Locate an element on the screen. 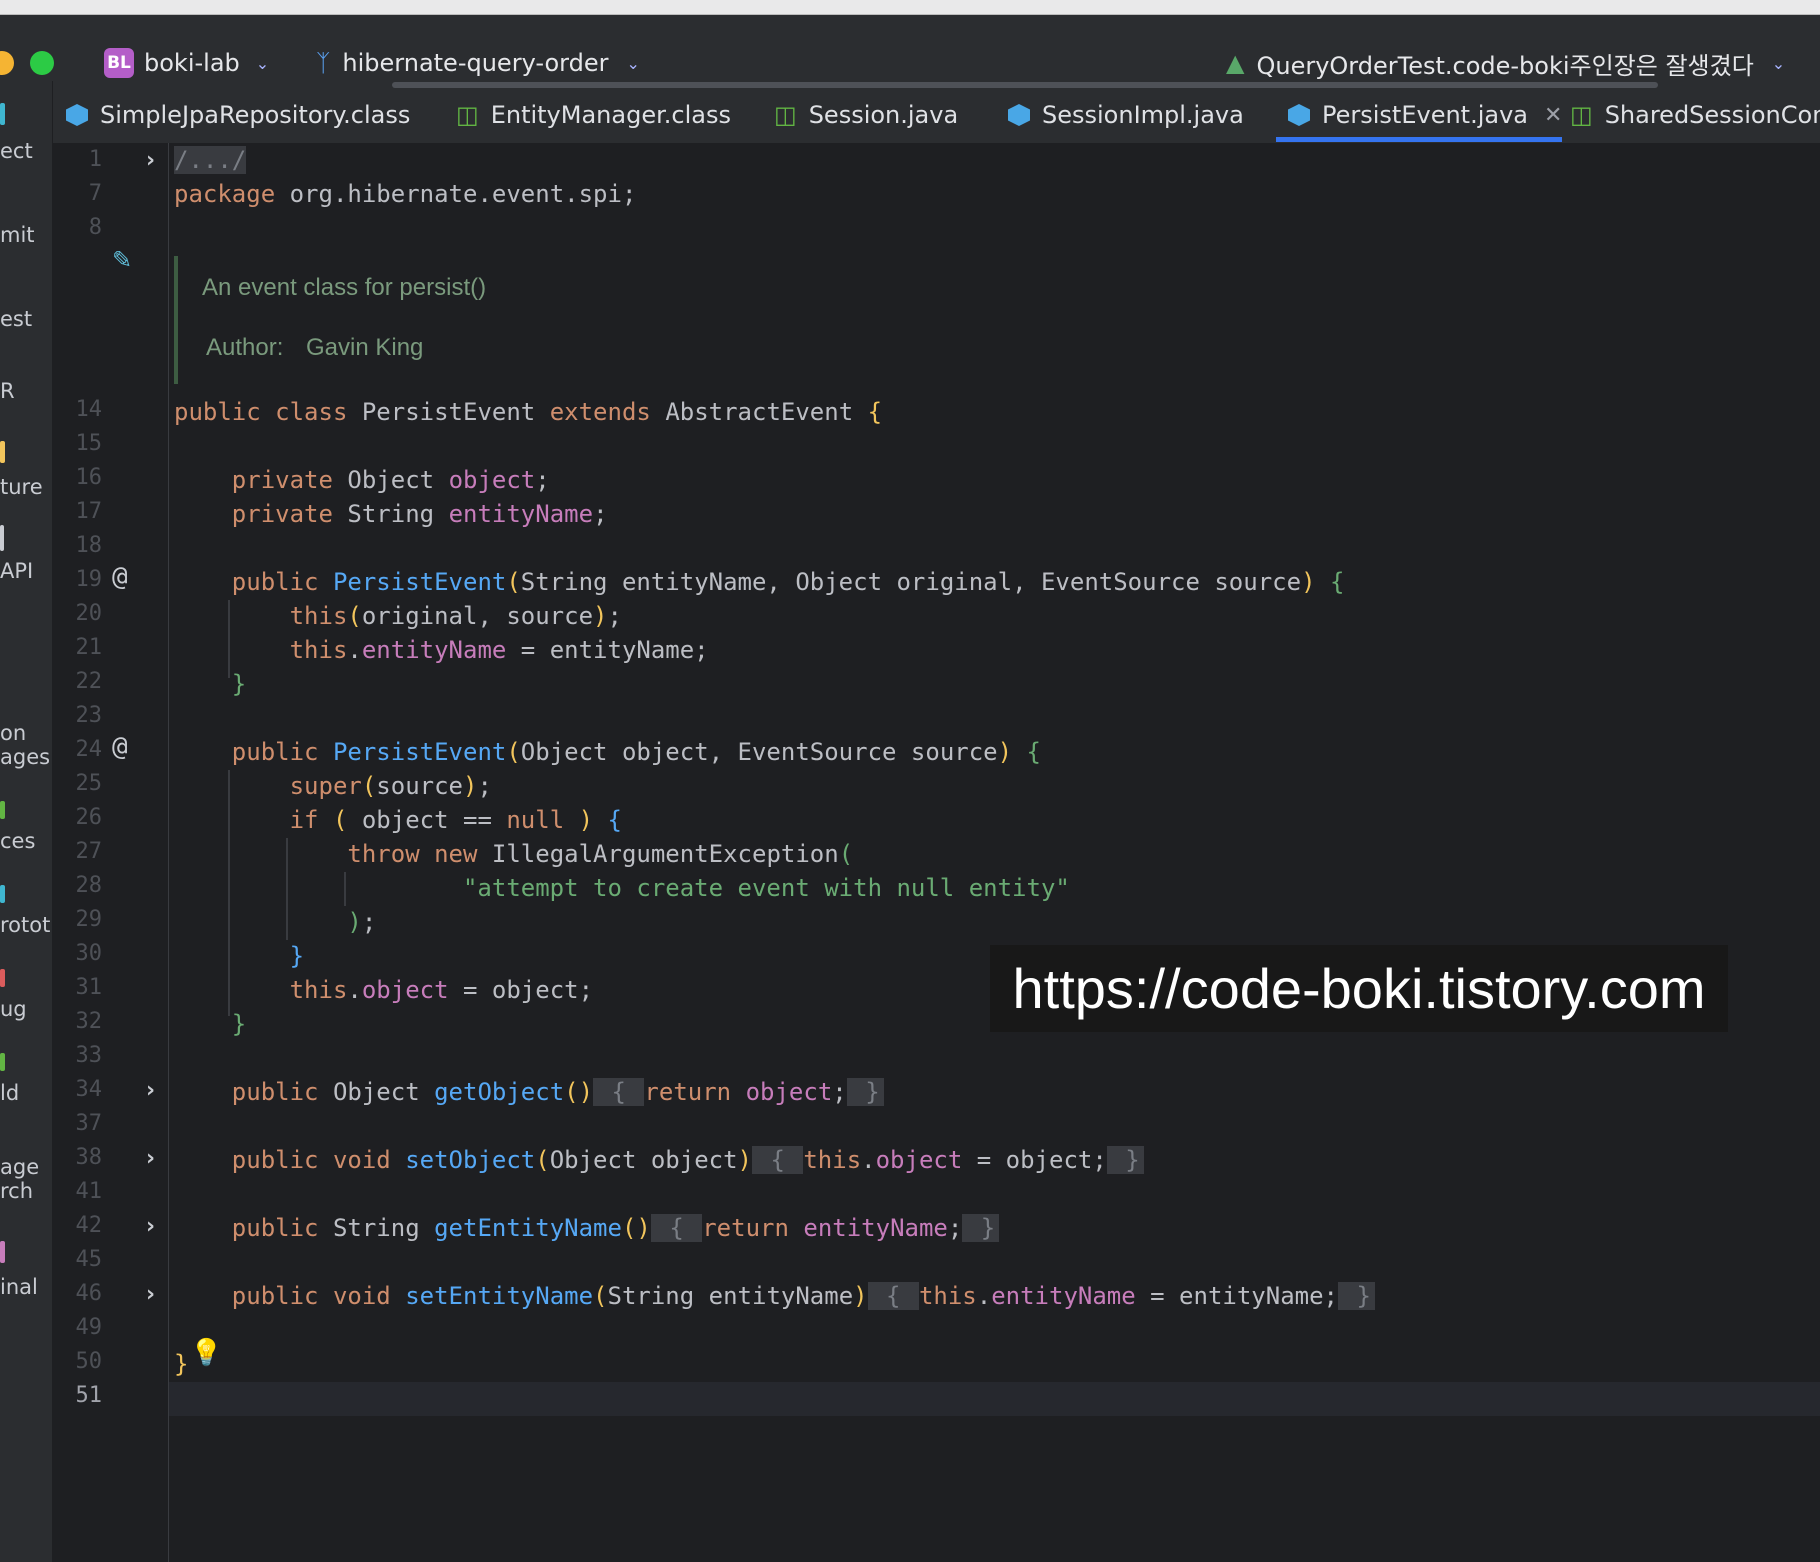 This screenshot has width=1820, height=1562. tool-label-debug: ug is located at coordinates (13, 1009).